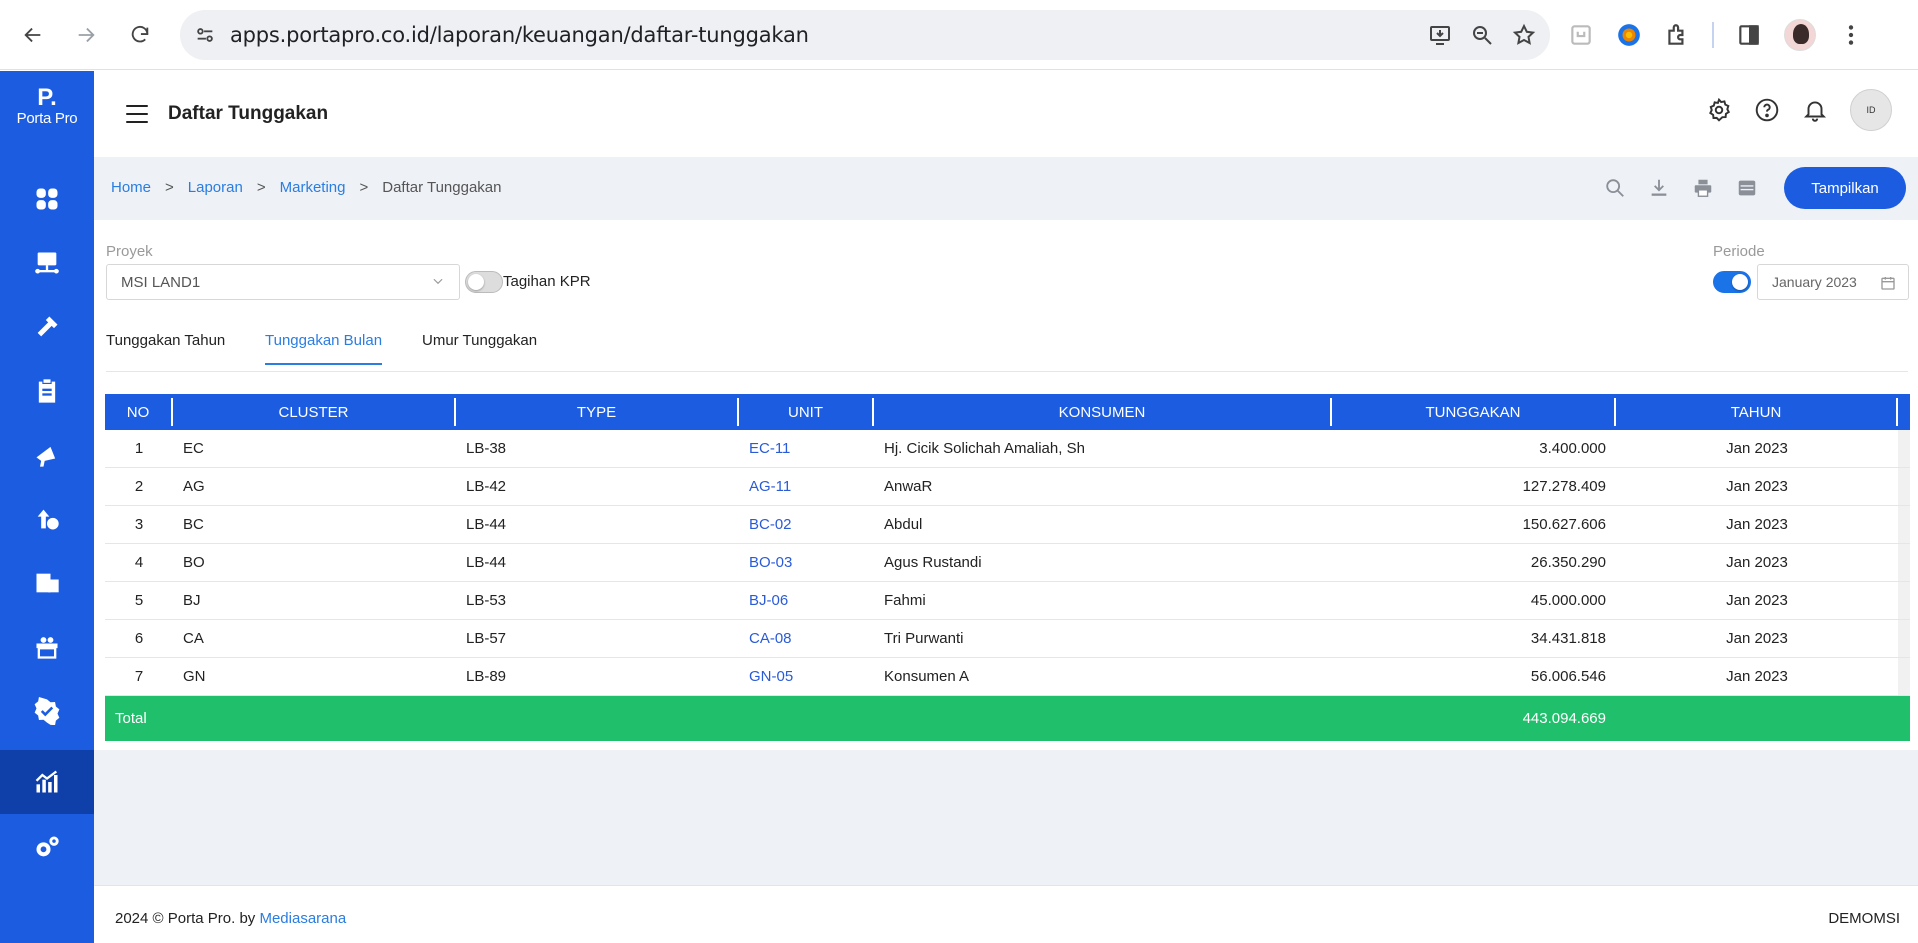 The image size is (1918, 943). What do you see at coordinates (486, 638) in the screenshot?
I see `cell-type: LB-57` at bounding box center [486, 638].